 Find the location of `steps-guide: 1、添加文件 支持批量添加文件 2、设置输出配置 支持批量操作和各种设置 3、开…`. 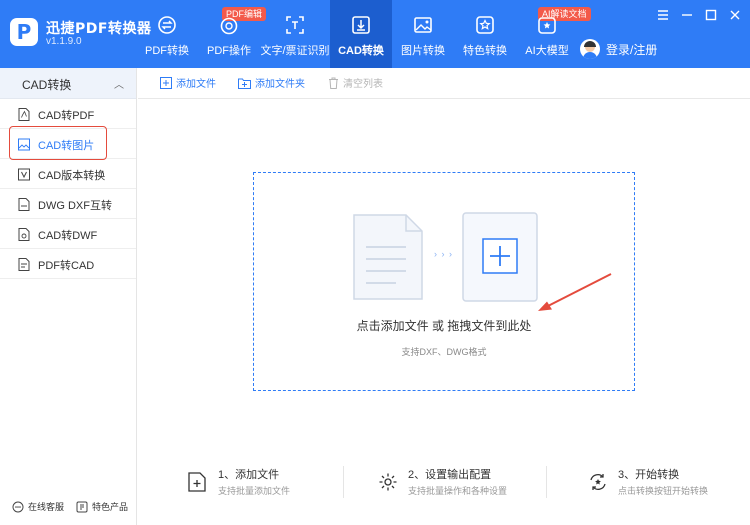

steps-guide: 1、添加文件 支持批量添加文件 2、设置输出配置 支持批量操作和各种设置 3、开… is located at coordinates (460, 482).